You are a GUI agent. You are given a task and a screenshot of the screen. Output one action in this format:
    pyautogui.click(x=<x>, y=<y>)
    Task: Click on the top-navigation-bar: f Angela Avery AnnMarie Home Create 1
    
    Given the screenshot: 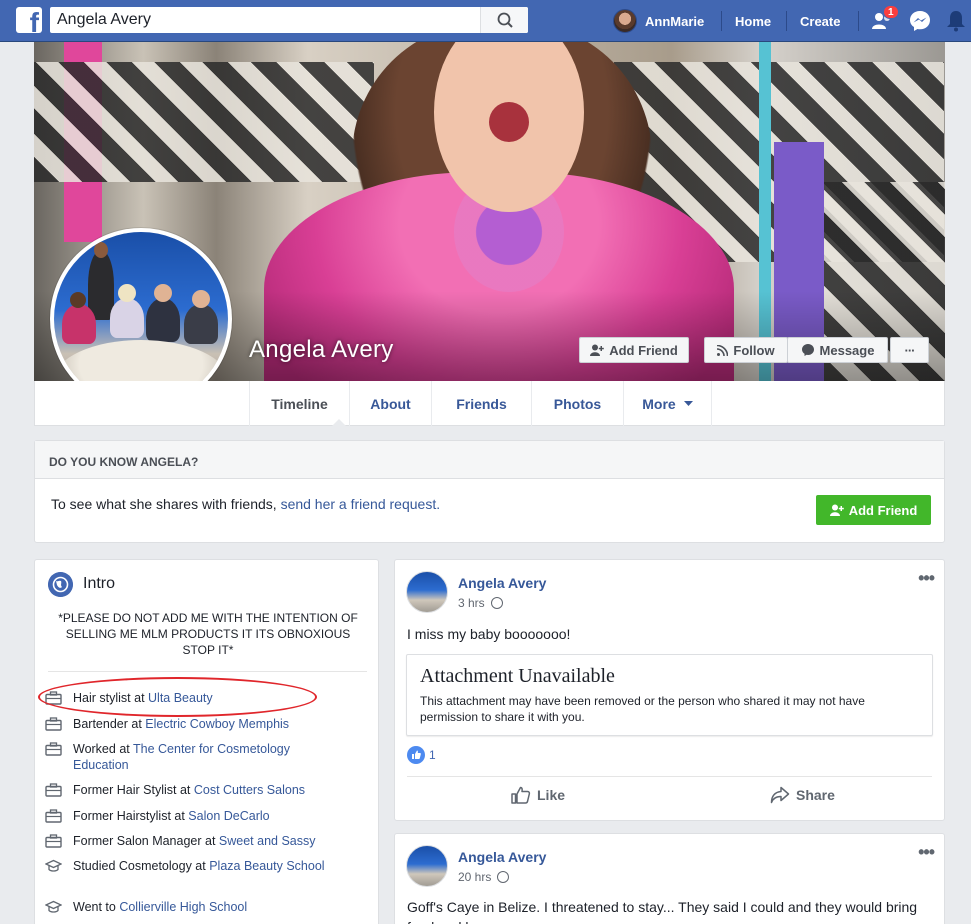 What is the action you would take?
    pyautogui.click(x=485, y=21)
    